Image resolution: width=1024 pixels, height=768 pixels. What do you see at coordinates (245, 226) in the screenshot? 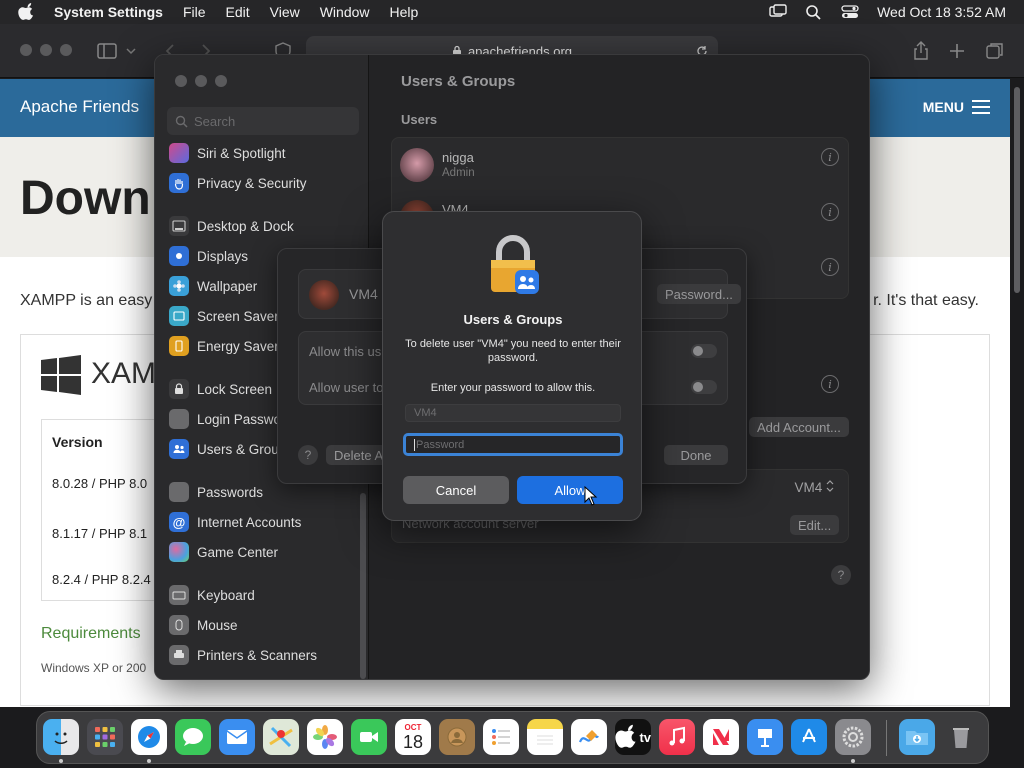
I see `sidebar-item-label: Desktop & Dock` at bounding box center [245, 226].